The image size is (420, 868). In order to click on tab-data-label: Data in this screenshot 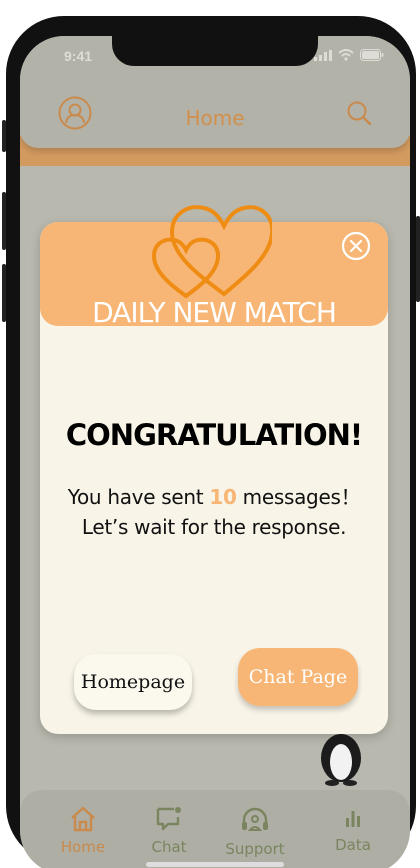, I will do `click(353, 845)`.